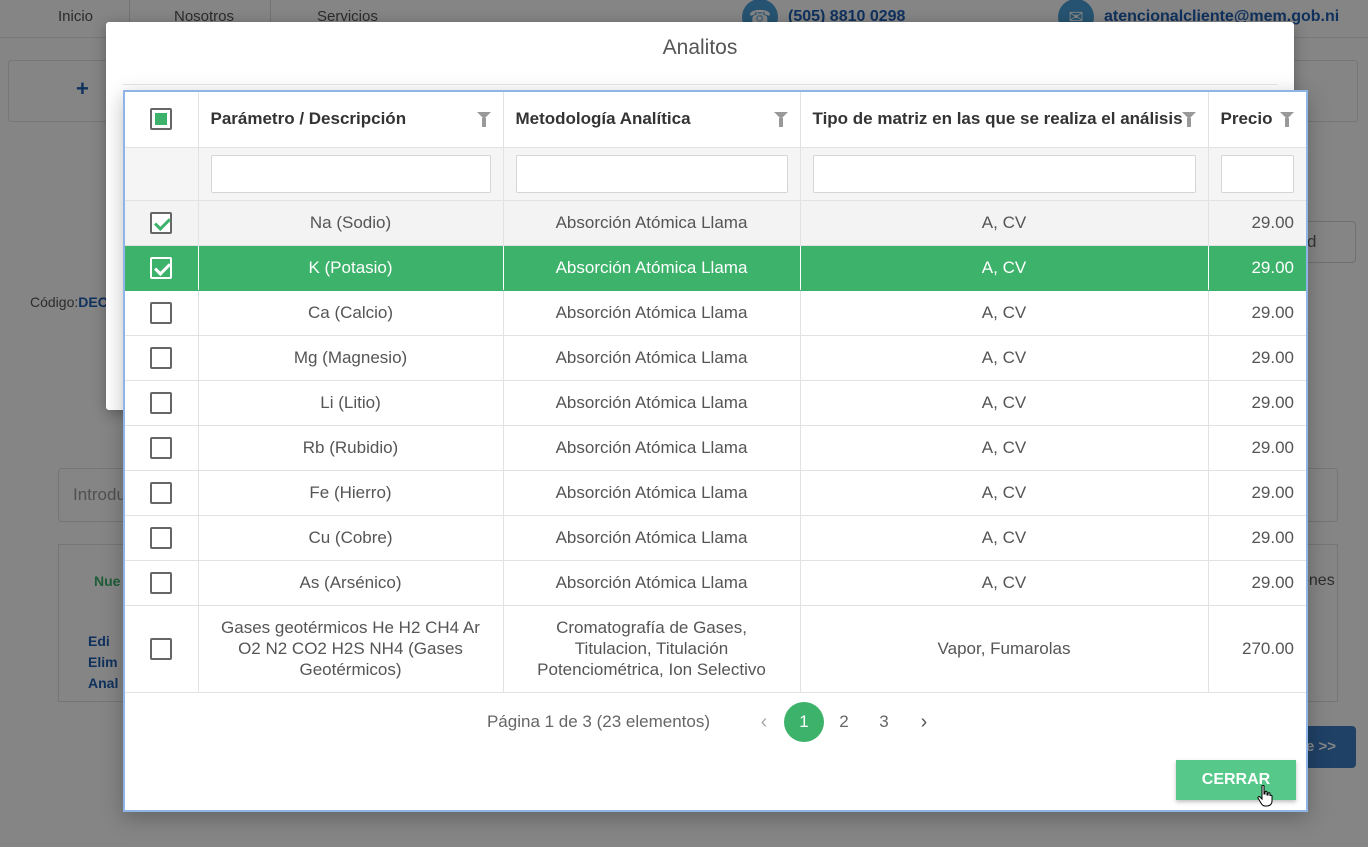 This screenshot has width=1368, height=847. What do you see at coordinates (1257, 649) in the screenshot?
I see `cell-precio: 270.00` at bounding box center [1257, 649].